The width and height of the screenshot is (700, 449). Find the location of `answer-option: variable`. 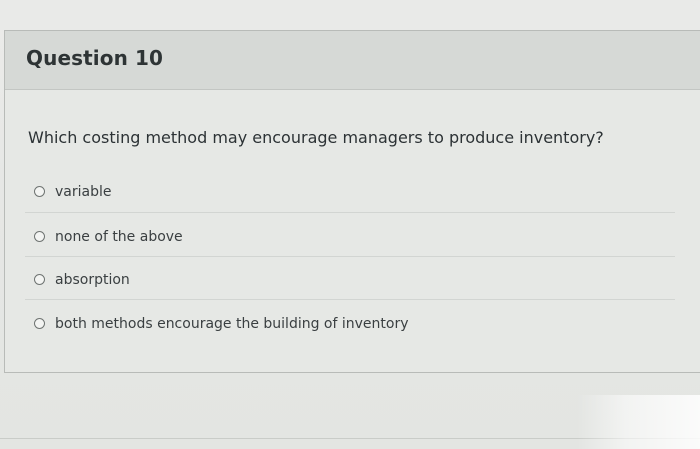

answer-option: variable is located at coordinates (353, 194).